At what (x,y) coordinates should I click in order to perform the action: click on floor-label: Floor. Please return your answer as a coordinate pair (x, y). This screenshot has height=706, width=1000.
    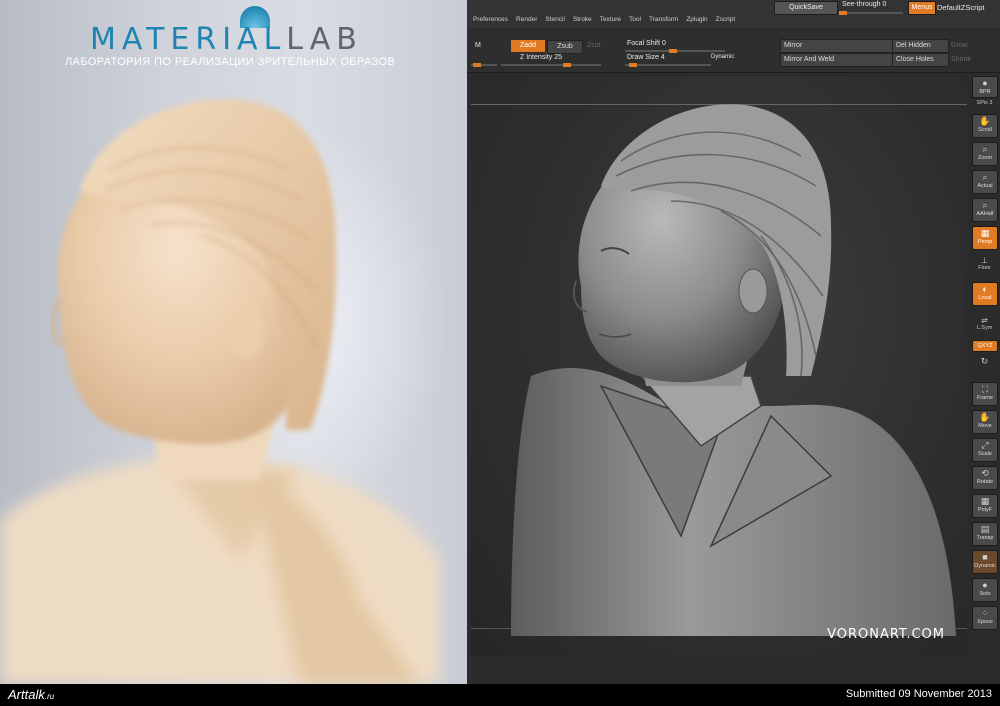
    Looking at the image, I should click on (984, 268).